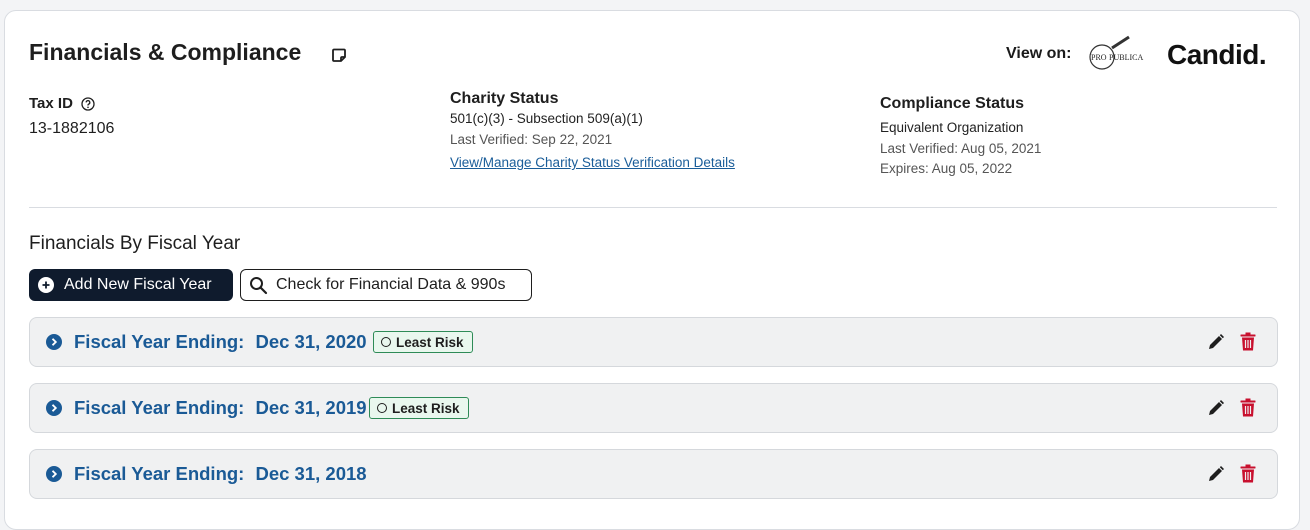  What do you see at coordinates (1039, 53) in the screenshot?
I see `view-on-label: View on:` at bounding box center [1039, 53].